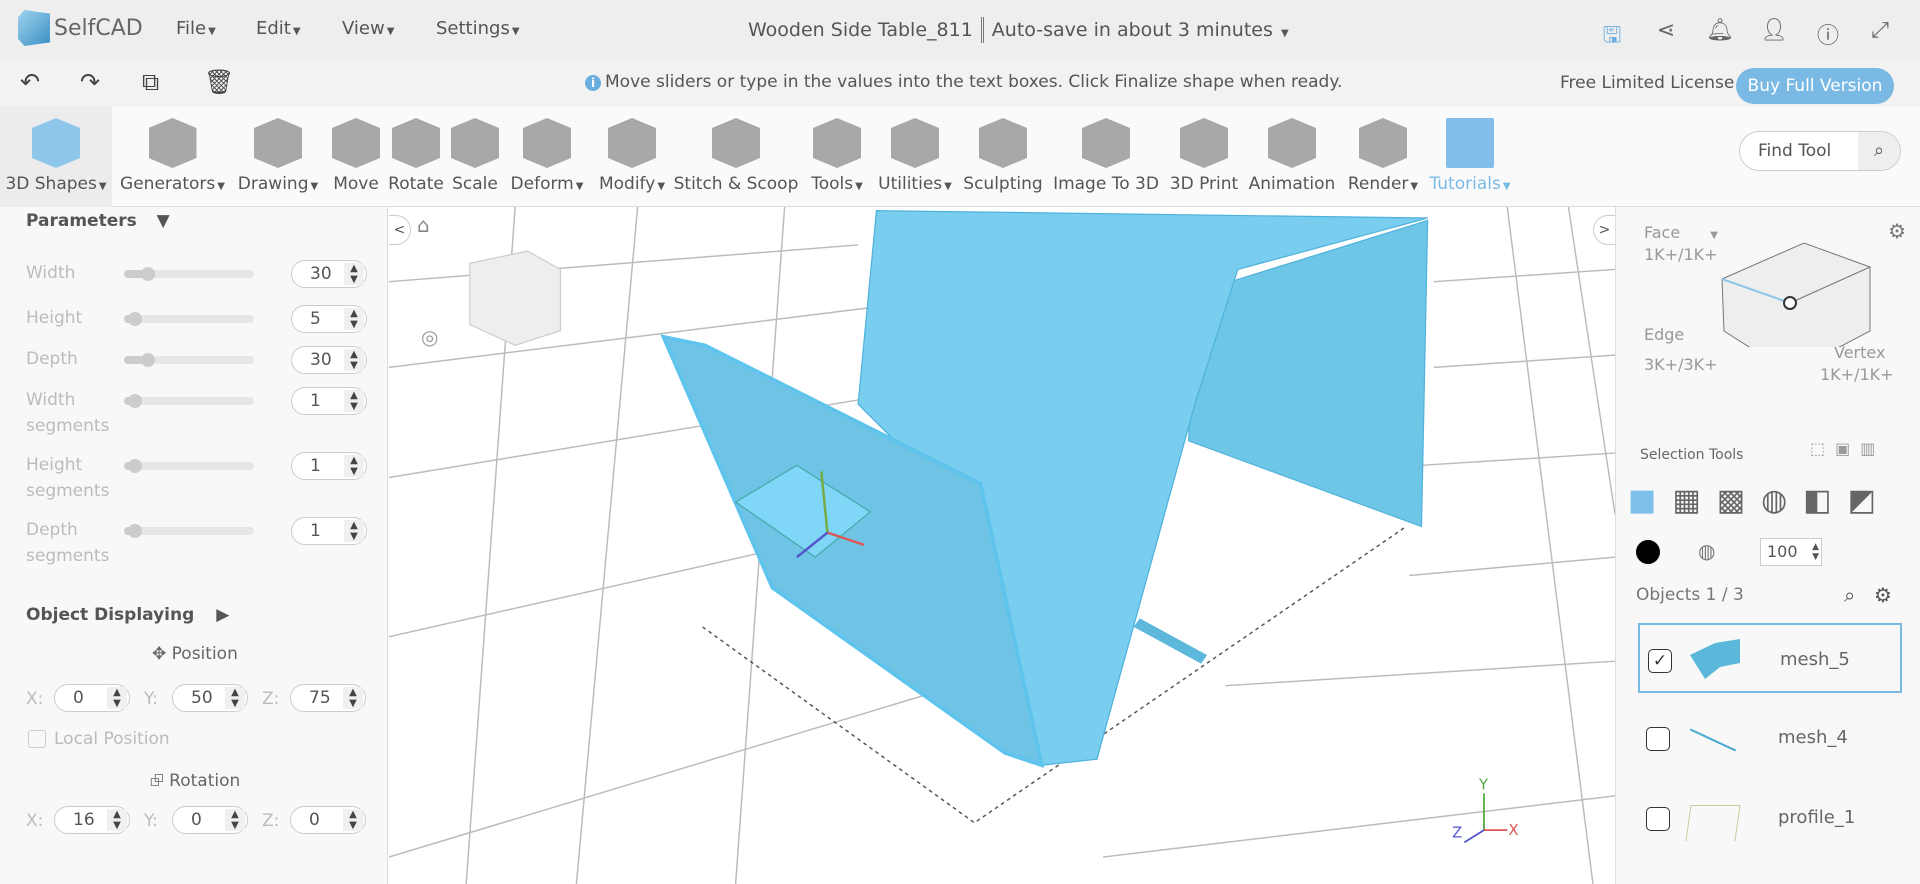 This screenshot has height=884, width=1920. I want to click on menu-settings: Settings ▼, so click(478, 28).